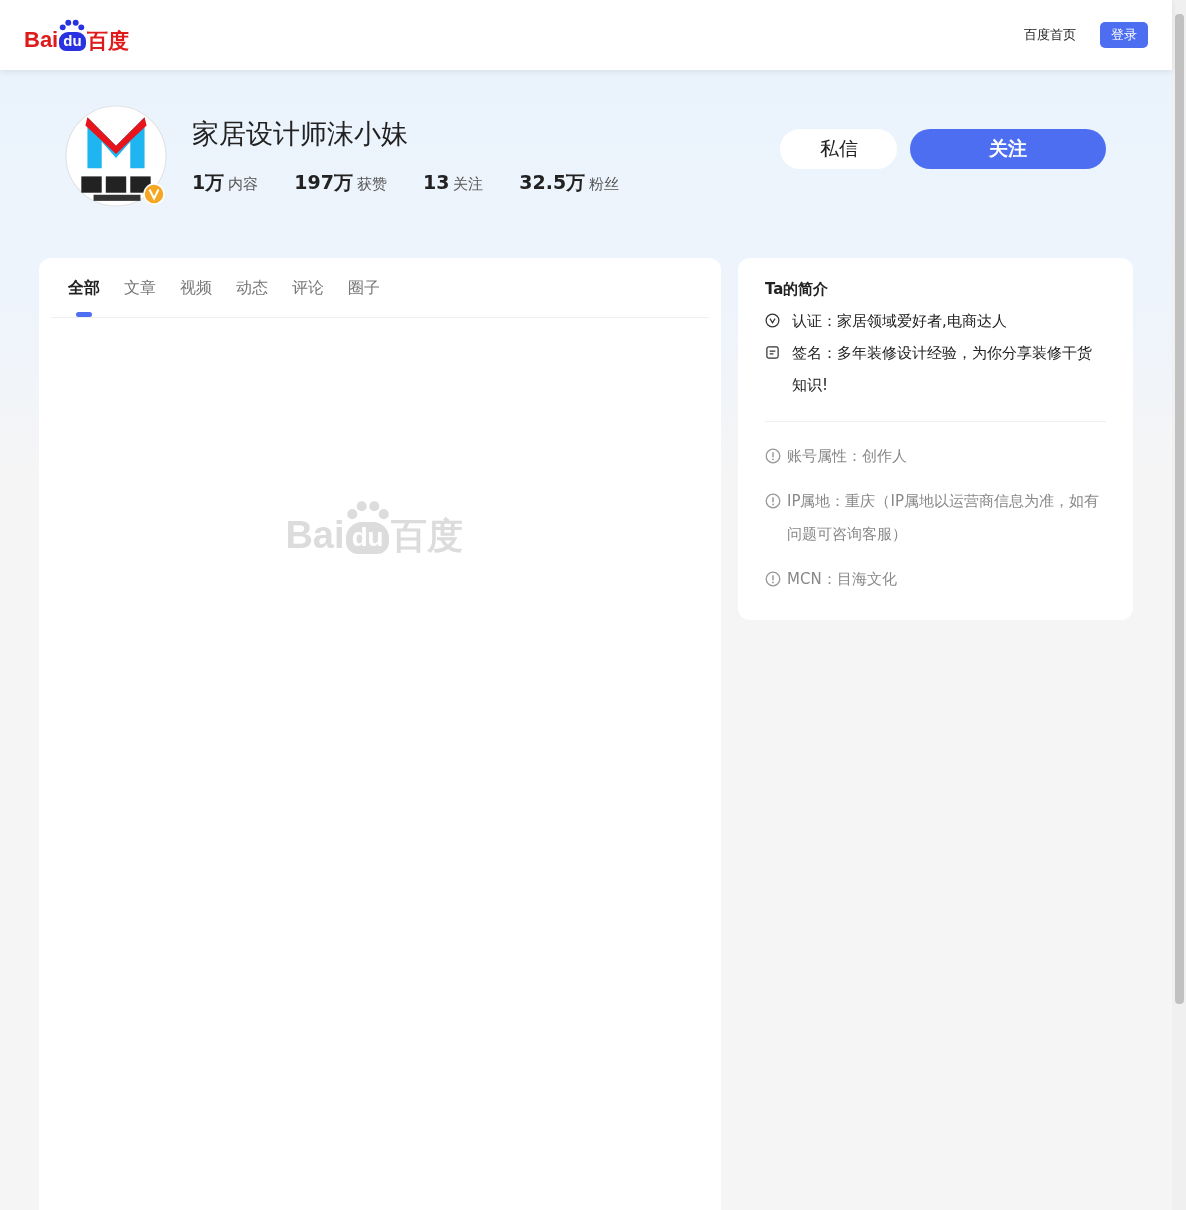  What do you see at coordinates (436, 182) in the screenshot?
I see `stat-value: 13` at bounding box center [436, 182].